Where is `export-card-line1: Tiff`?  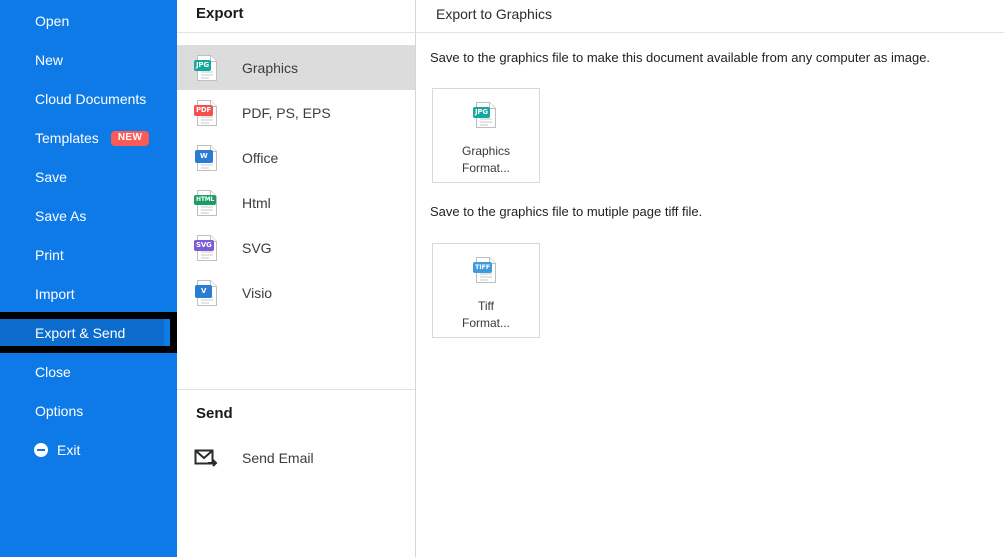 export-card-line1: Tiff is located at coordinates (485, 306).